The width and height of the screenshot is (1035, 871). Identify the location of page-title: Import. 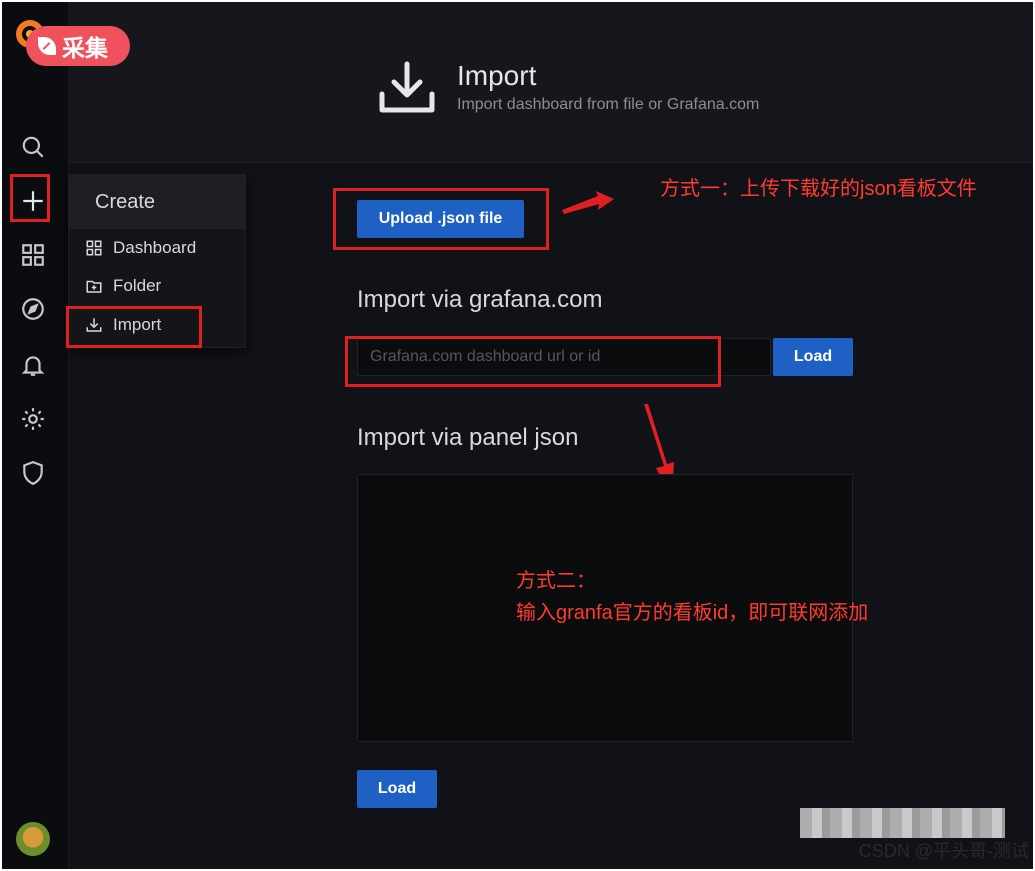
(497, 75).